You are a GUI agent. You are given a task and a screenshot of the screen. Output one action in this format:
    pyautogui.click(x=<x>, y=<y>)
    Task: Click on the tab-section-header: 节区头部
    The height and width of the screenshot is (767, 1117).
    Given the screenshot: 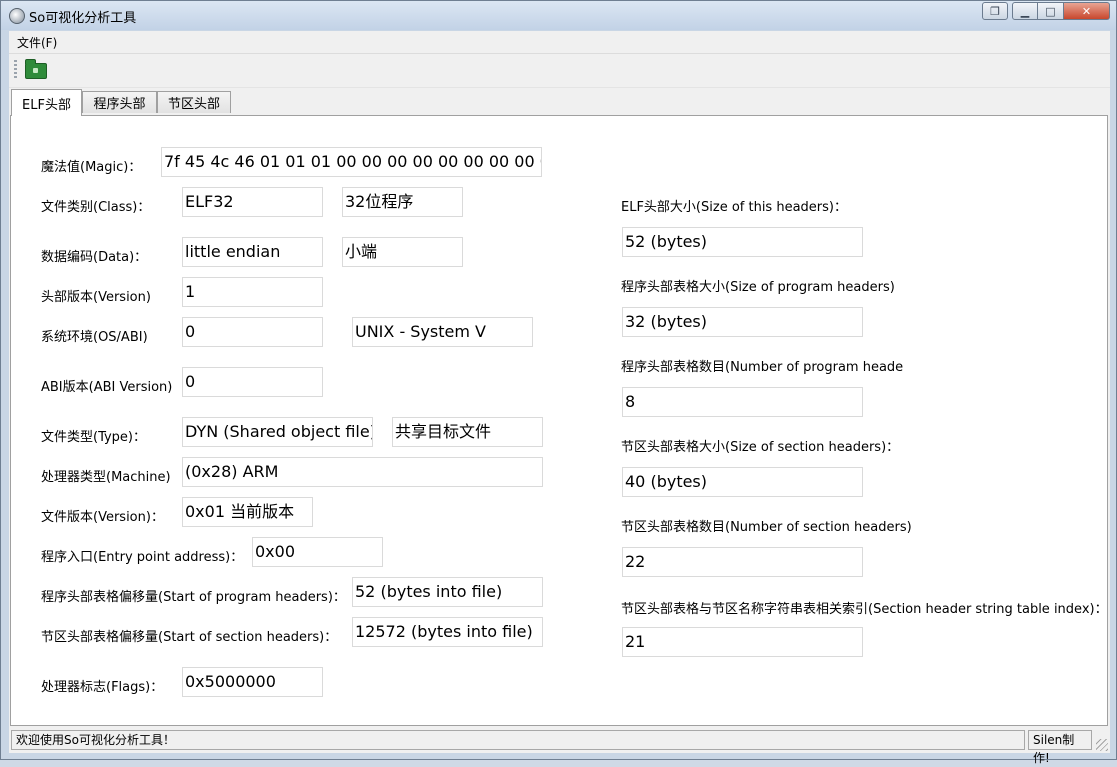 What is the action you would take?
    pyautogui.click(x=194, y=102)
    